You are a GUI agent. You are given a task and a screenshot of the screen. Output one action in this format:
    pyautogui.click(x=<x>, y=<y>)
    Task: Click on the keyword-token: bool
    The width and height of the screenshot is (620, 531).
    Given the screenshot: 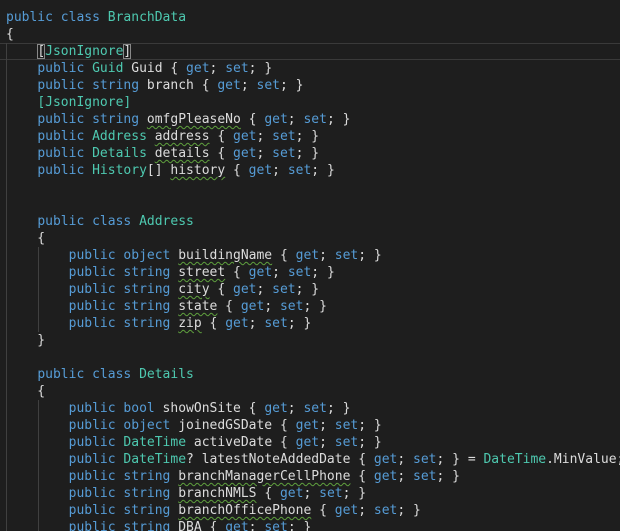 What is the action you would take?
    pyautogui.click(x=139, y=408)
    